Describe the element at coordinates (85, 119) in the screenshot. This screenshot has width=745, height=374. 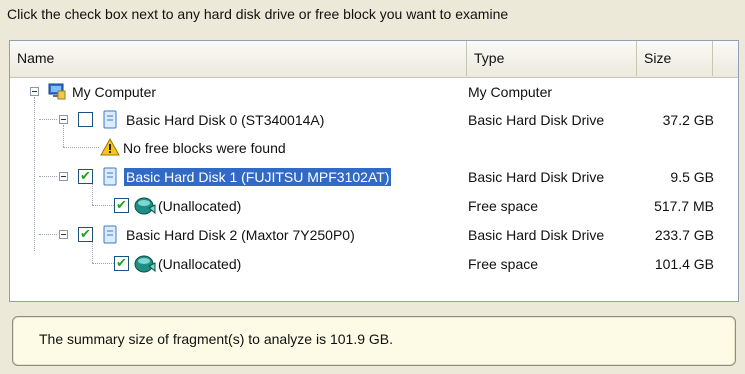
I see `disk-0-checkbox` at that location.